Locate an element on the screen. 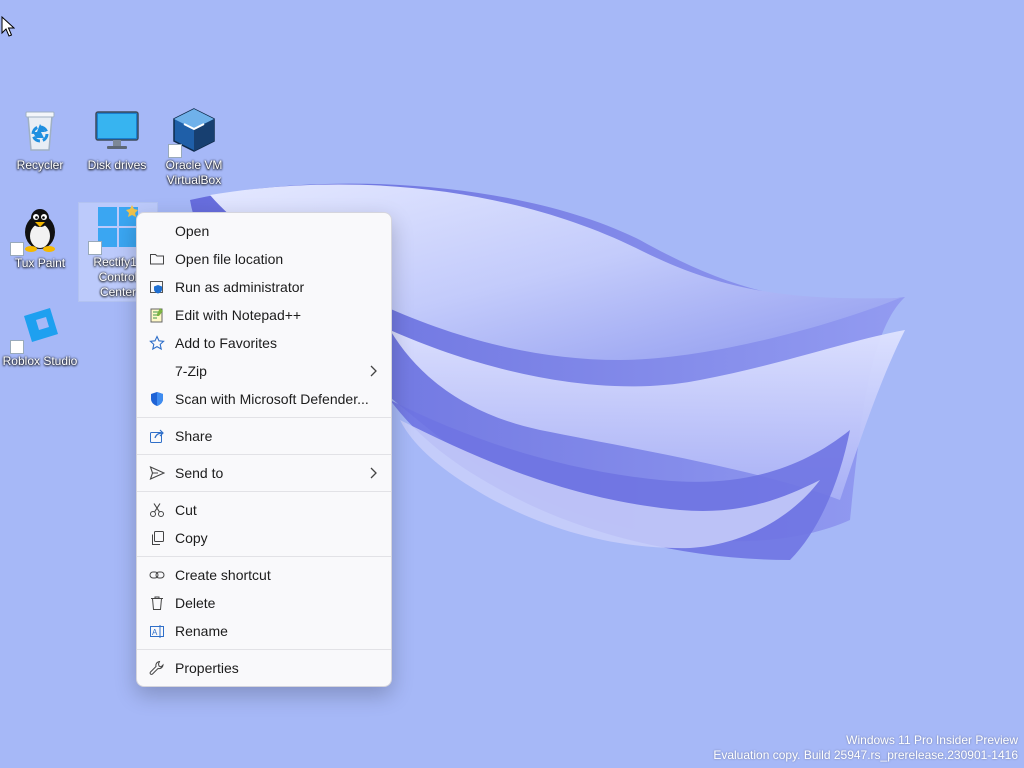 The height and width of the screenshot is (768, 1024). menu-item-cut: Cut is located at coordinates (264, 510).